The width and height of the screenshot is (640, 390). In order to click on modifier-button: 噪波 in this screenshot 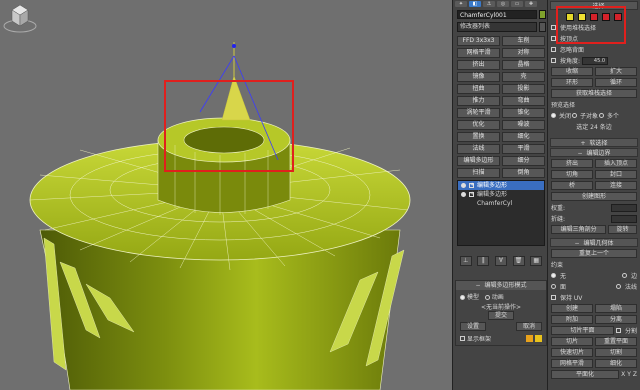, I will do `click(523, 125)`.